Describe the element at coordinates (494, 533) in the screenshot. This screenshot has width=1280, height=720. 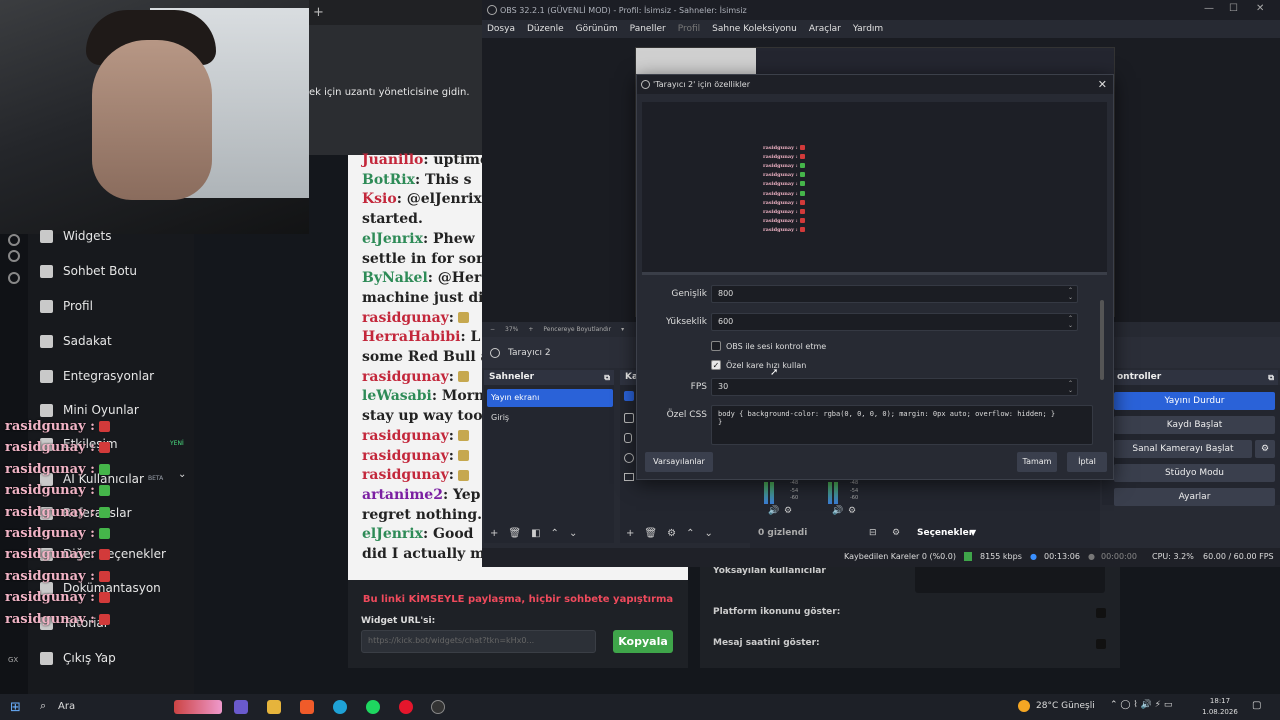
I see `add-scene-icon: +` at that location.